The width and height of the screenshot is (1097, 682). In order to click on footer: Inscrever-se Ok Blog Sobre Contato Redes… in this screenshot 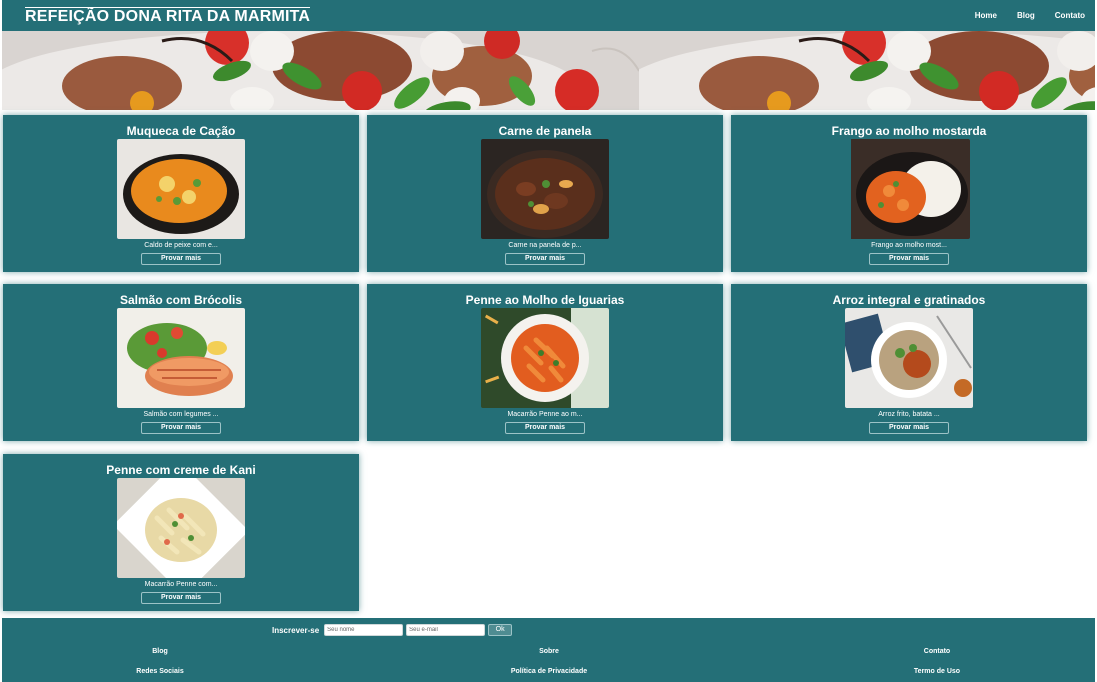, I will do `click(548, 650)`.